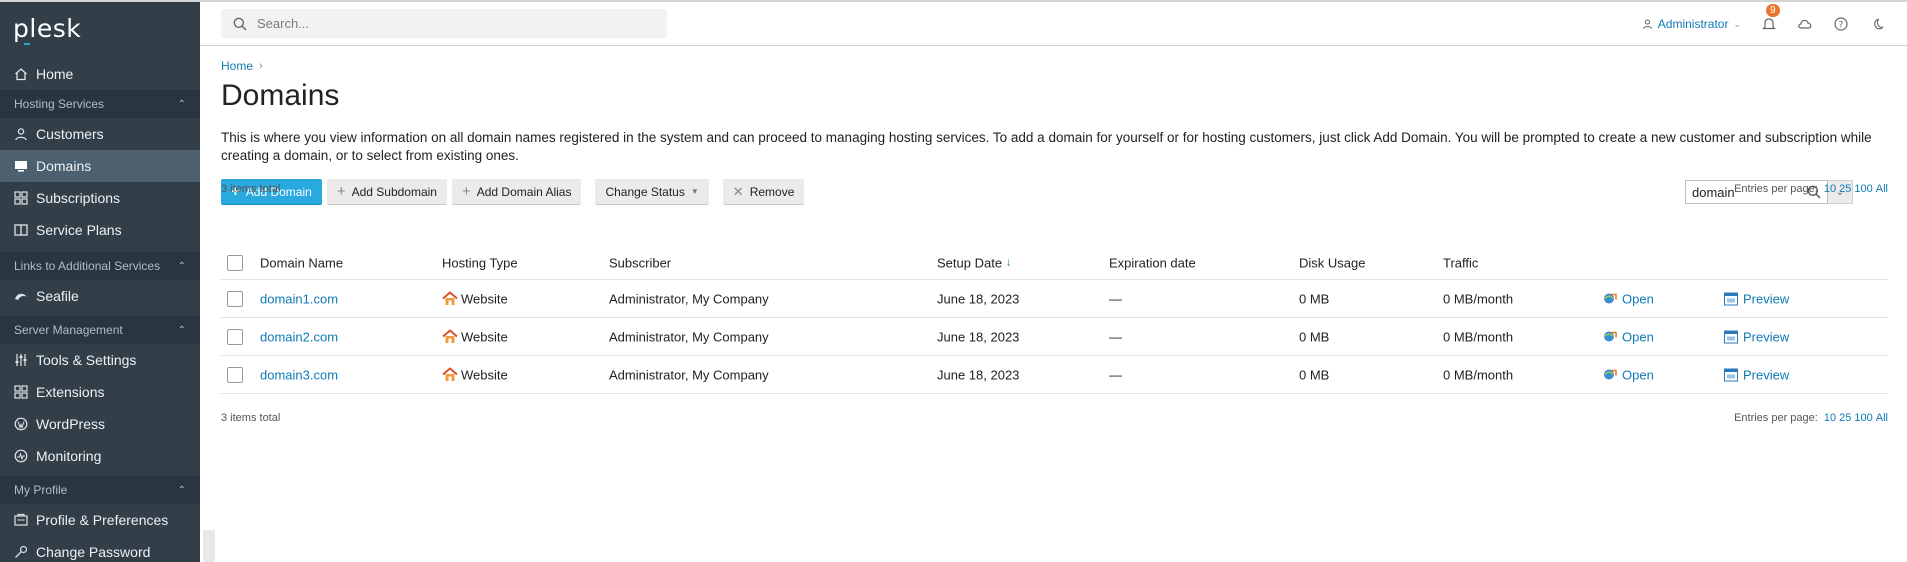 The width and height of the screenshot is (1907, 562). Describe the element at coordinates (299, 298) in the screenshot. I see `domain-link: domain1.com` at that location.